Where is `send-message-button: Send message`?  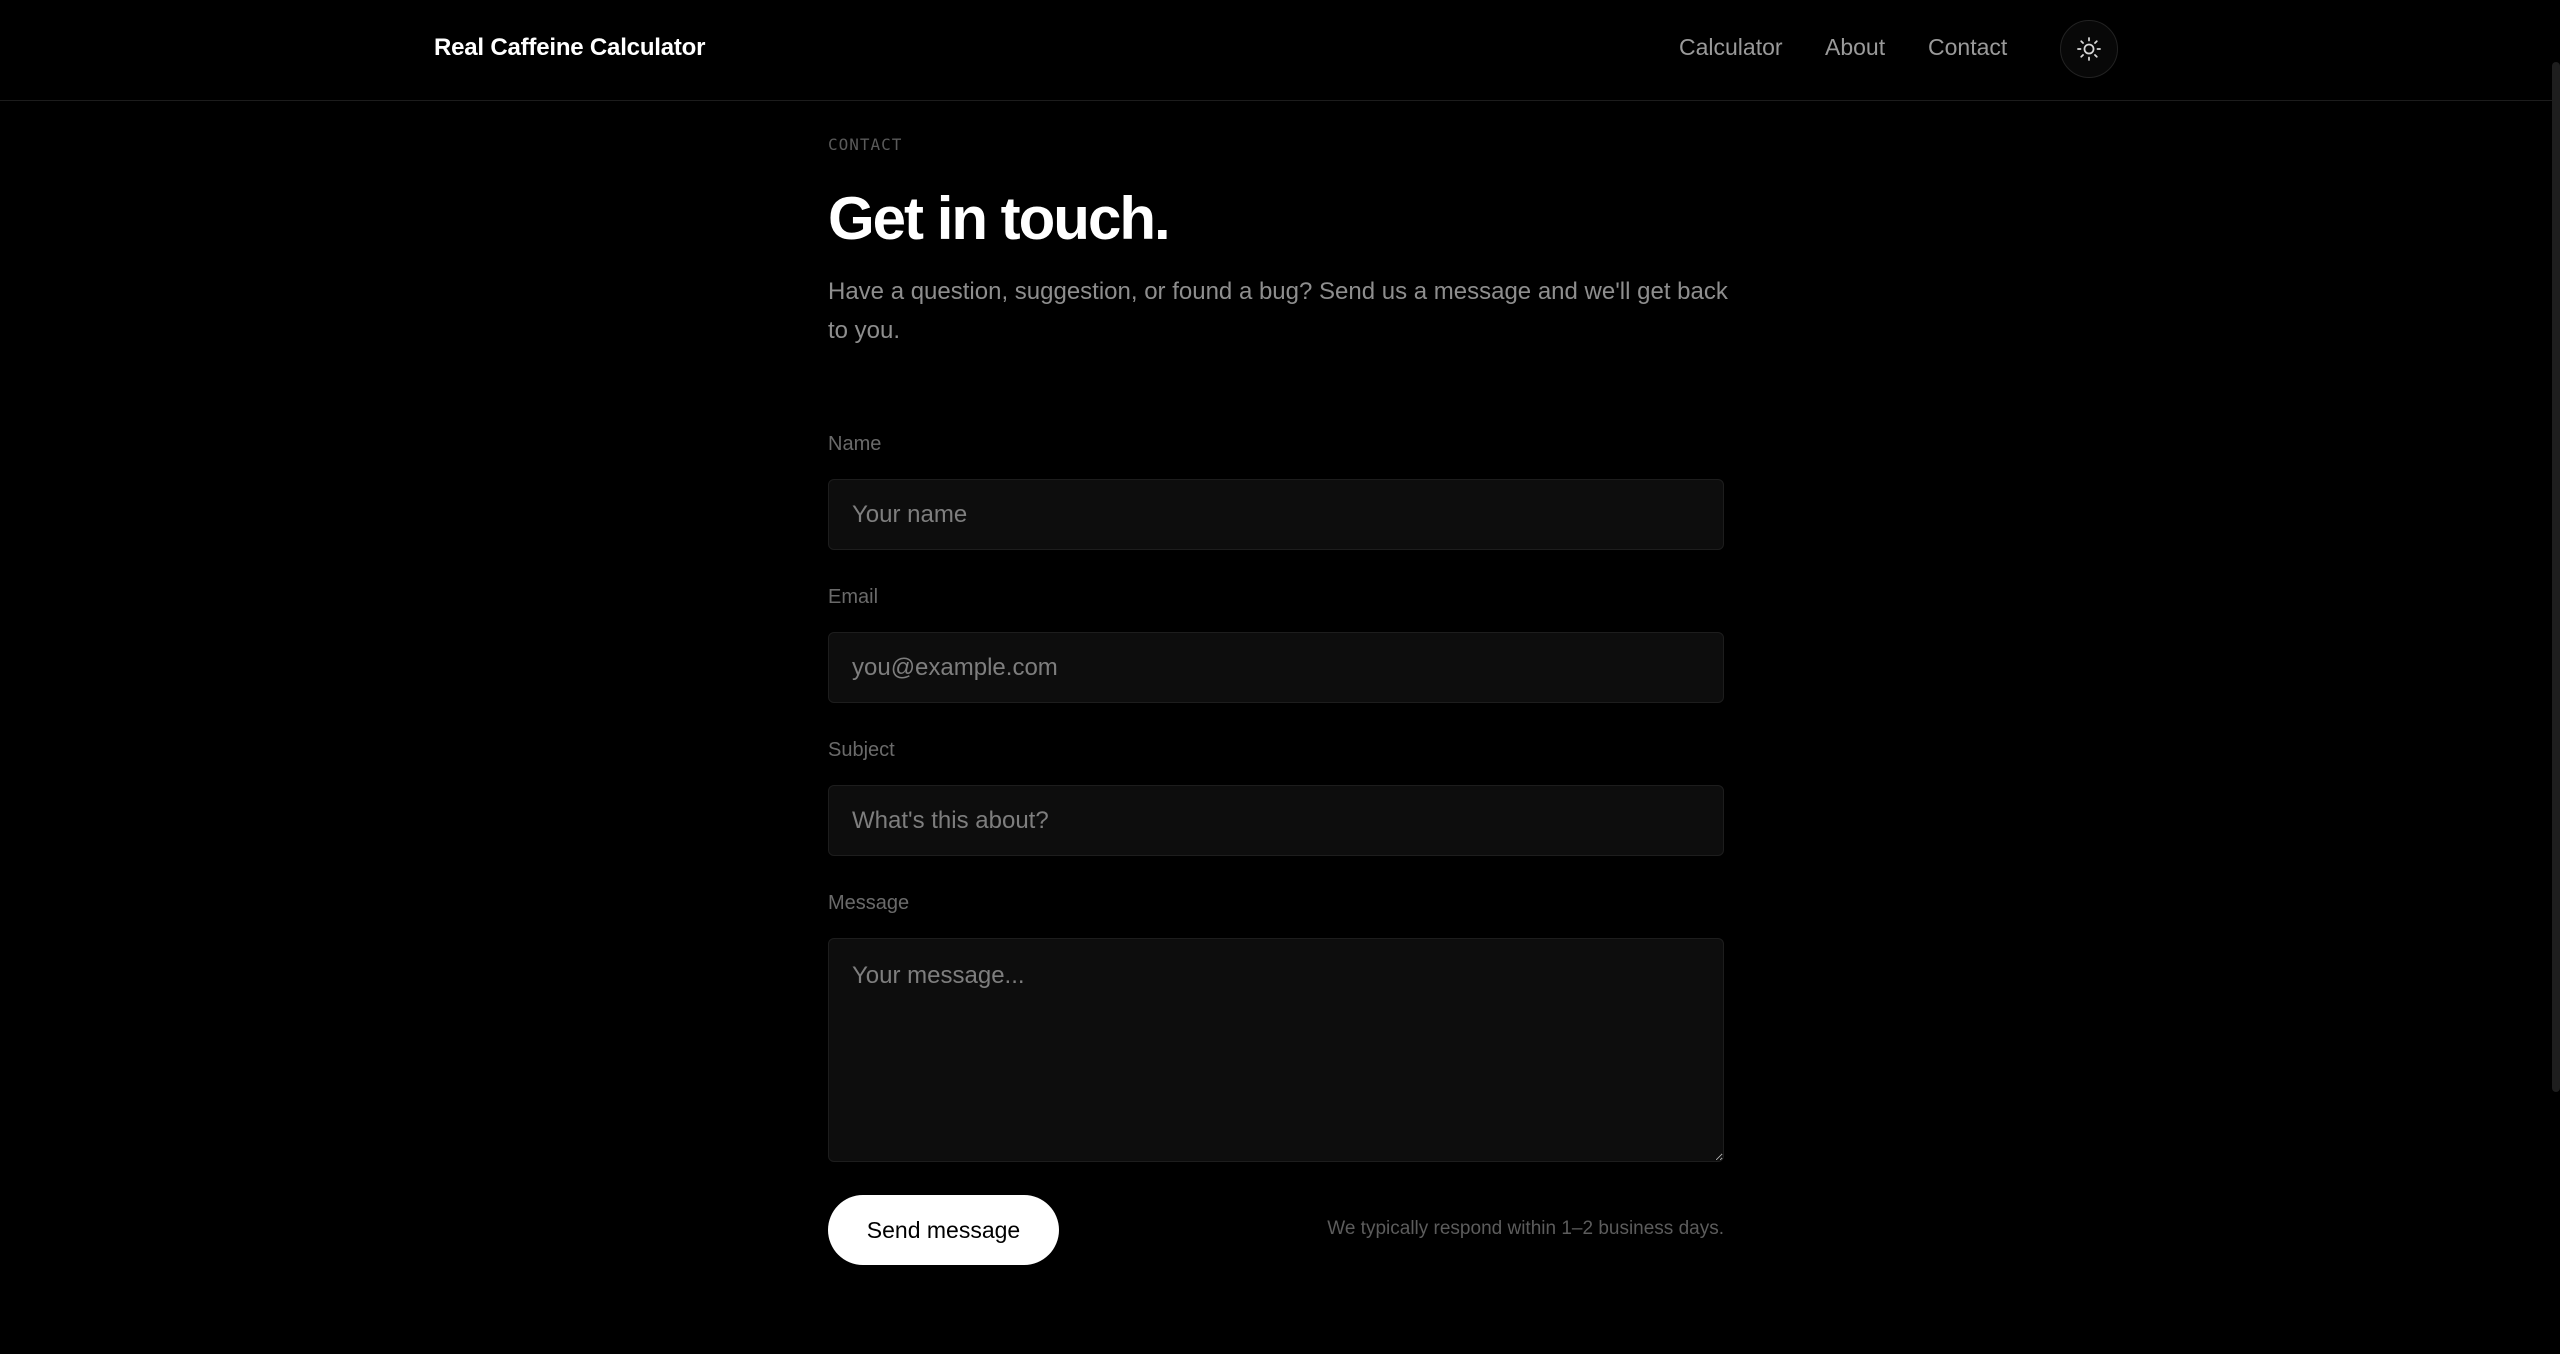 send-message-button: Send message is located at coordinates (943, 1230).